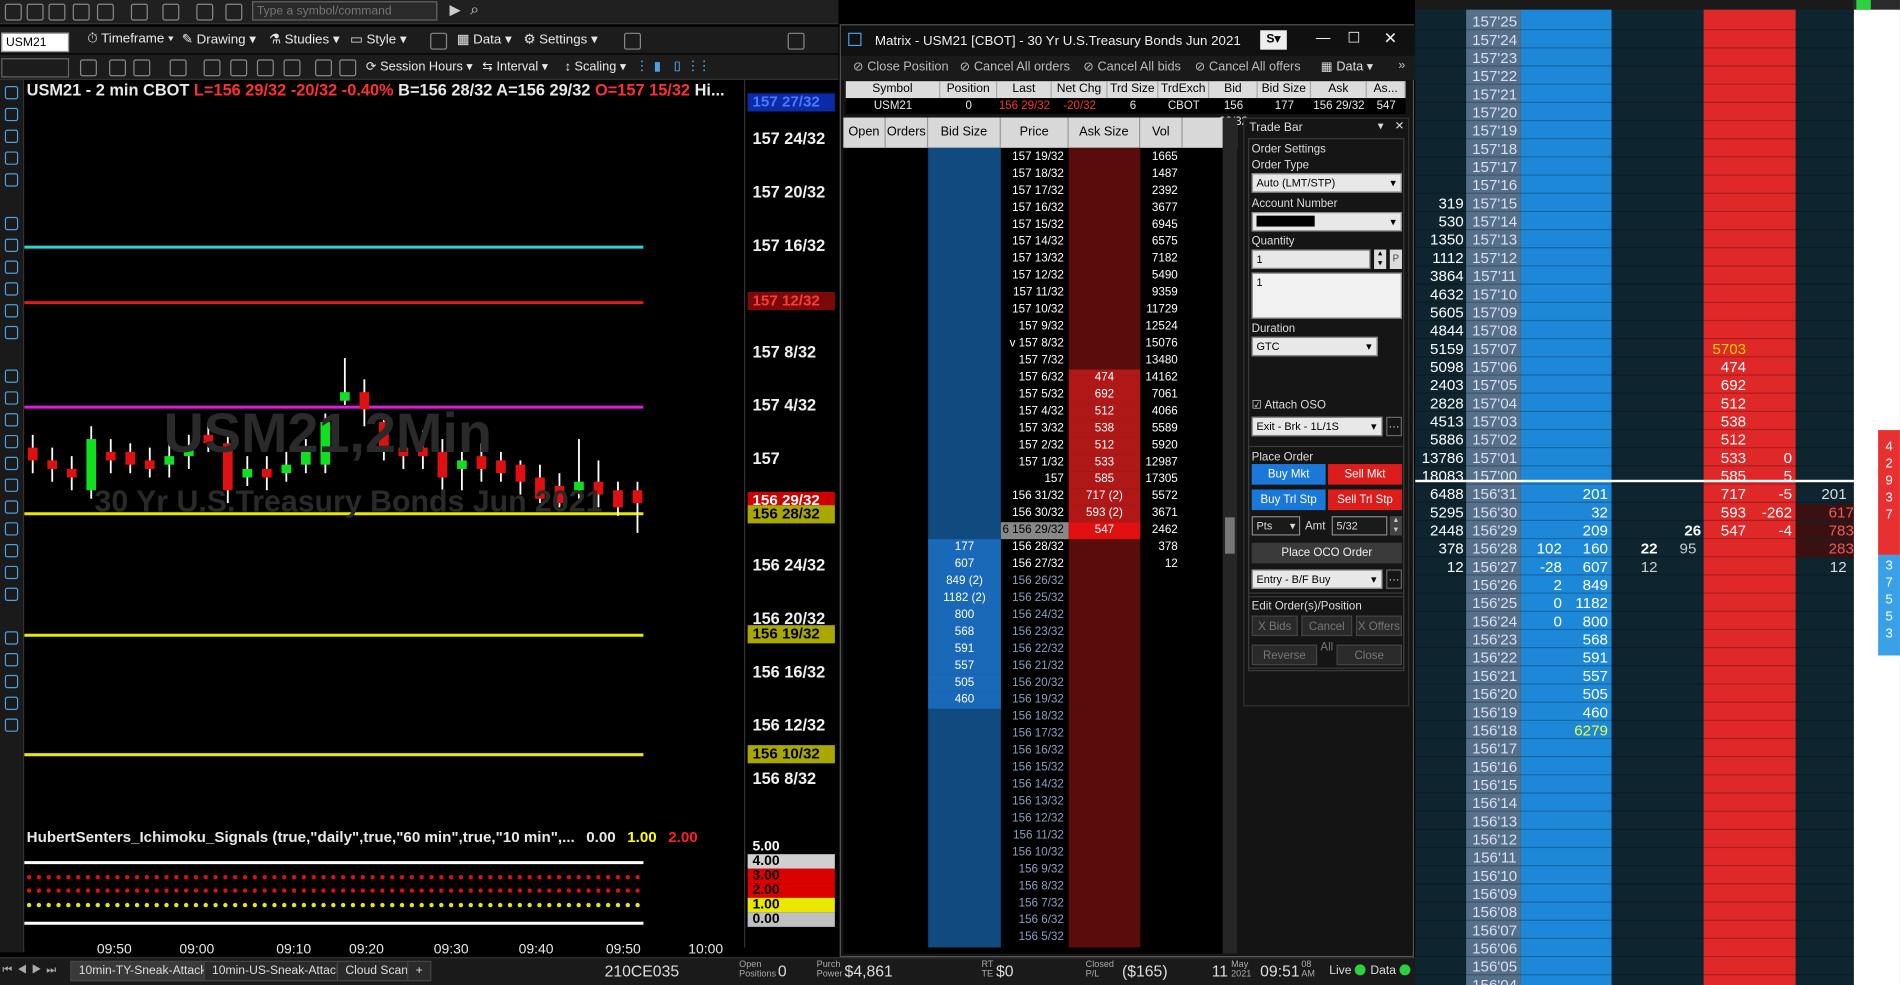 Image resolution: width=1900 pixels, height=985 pixels. I want to click on print-icon, so click(57, 12).